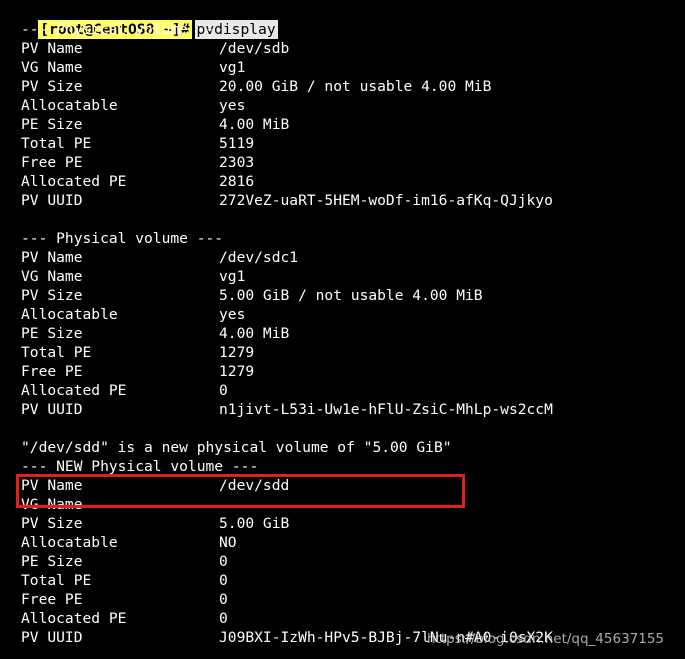 This screenshot has height=659, width=685. What do you see at coordinates (228, 542) in the screenshot?
I see `field-value: NO` at bounding box center [228, 542].